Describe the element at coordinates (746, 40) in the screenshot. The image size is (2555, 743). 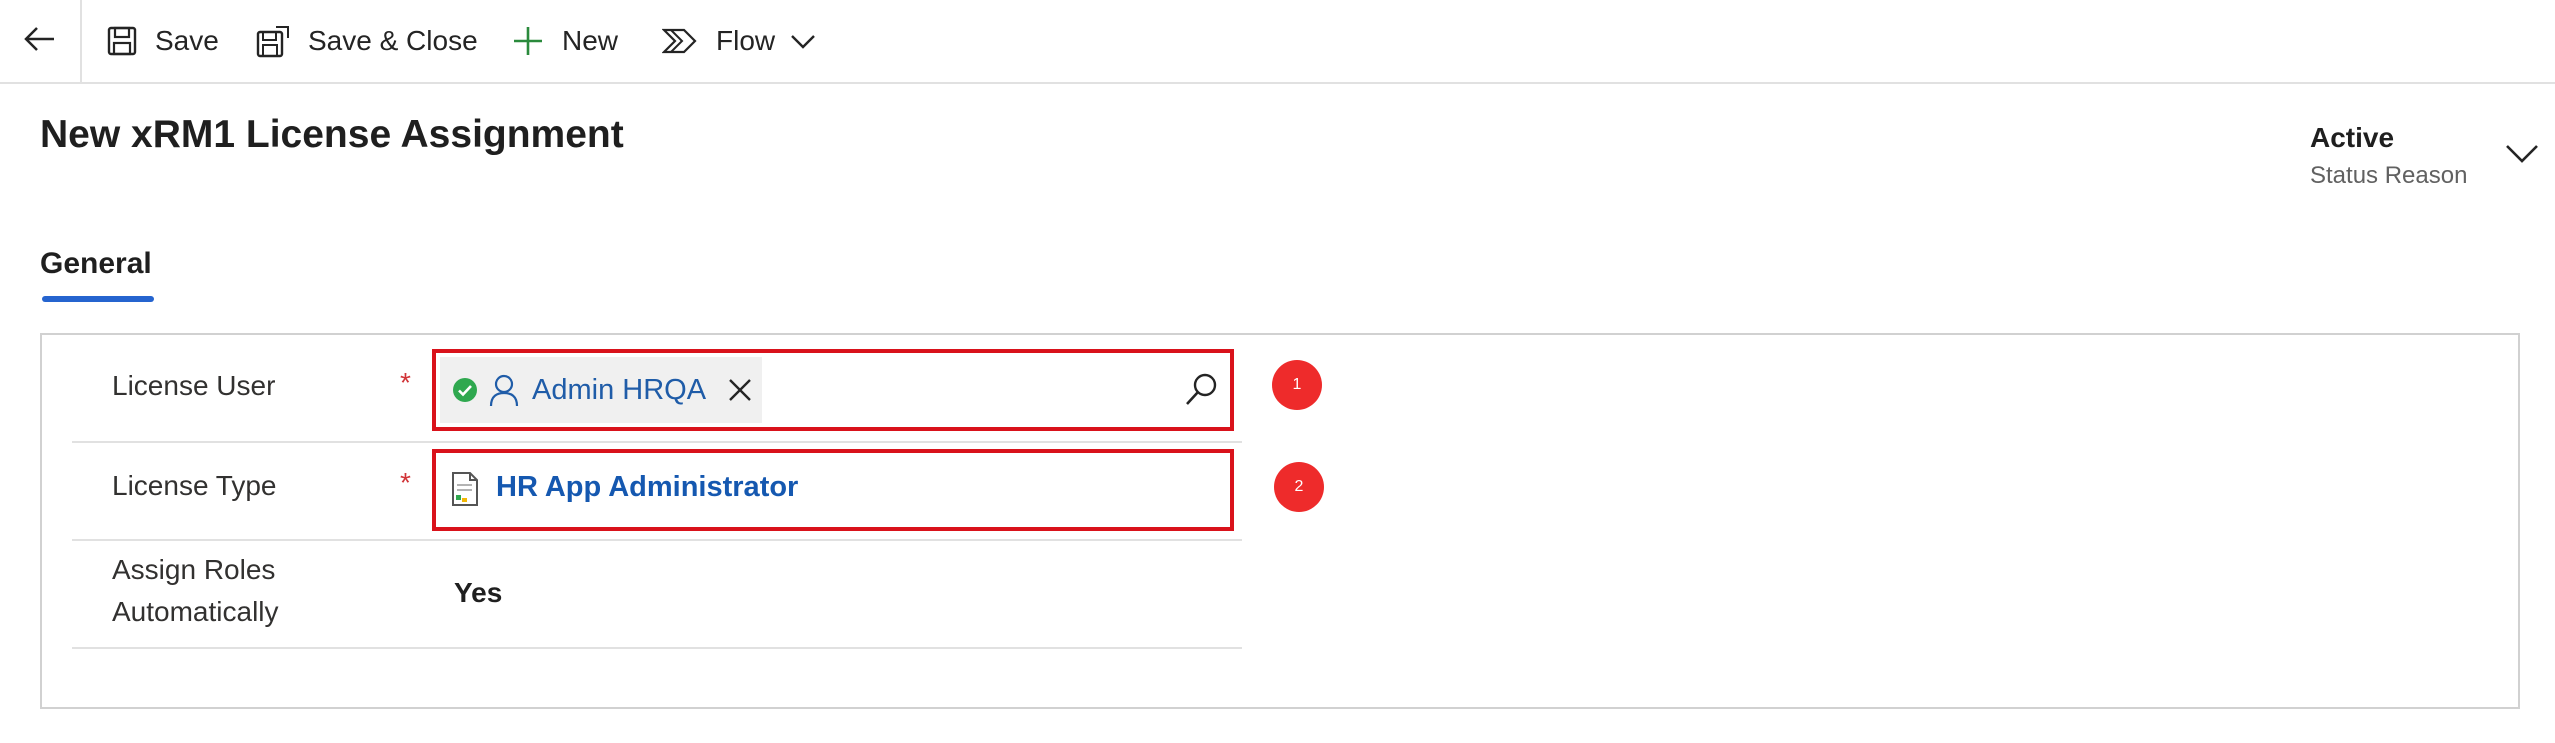
I see `flow-label: Flow` at that location.